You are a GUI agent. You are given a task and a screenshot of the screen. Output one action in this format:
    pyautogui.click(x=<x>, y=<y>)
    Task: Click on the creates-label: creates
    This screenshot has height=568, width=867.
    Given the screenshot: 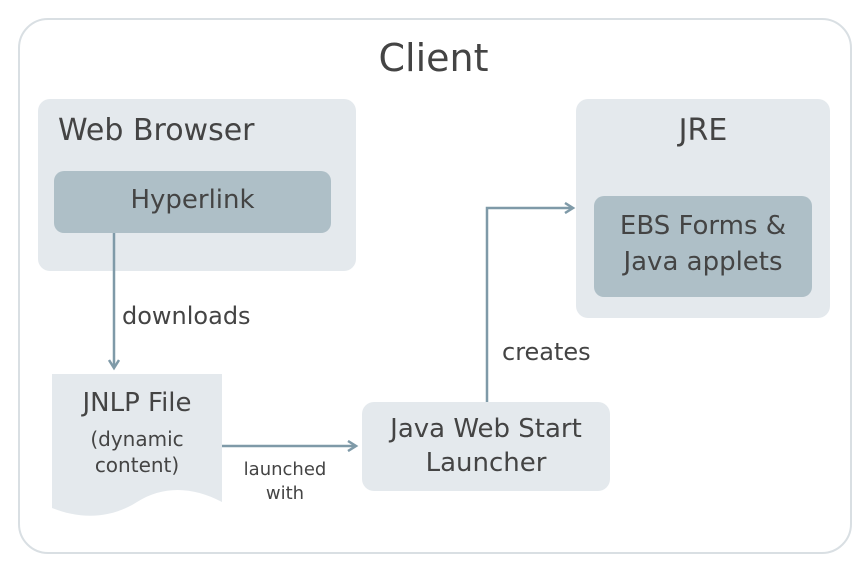 What is the action you would take?
    pyautogui.click(x=546, y=352)
    